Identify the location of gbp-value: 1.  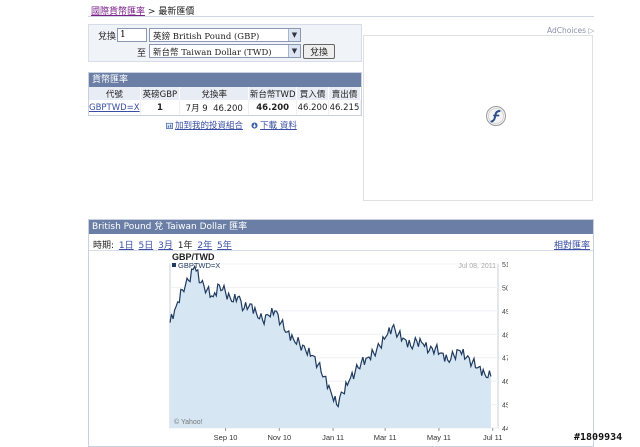
(160, 107).